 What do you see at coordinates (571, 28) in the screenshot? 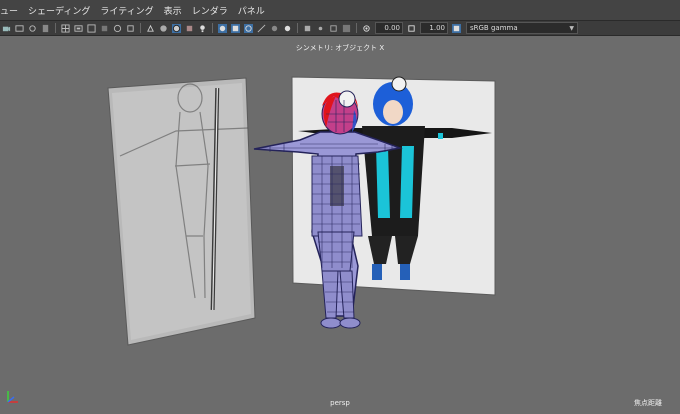
I see `chevron-down-icon: ▼` at bounding box center [571, 28].